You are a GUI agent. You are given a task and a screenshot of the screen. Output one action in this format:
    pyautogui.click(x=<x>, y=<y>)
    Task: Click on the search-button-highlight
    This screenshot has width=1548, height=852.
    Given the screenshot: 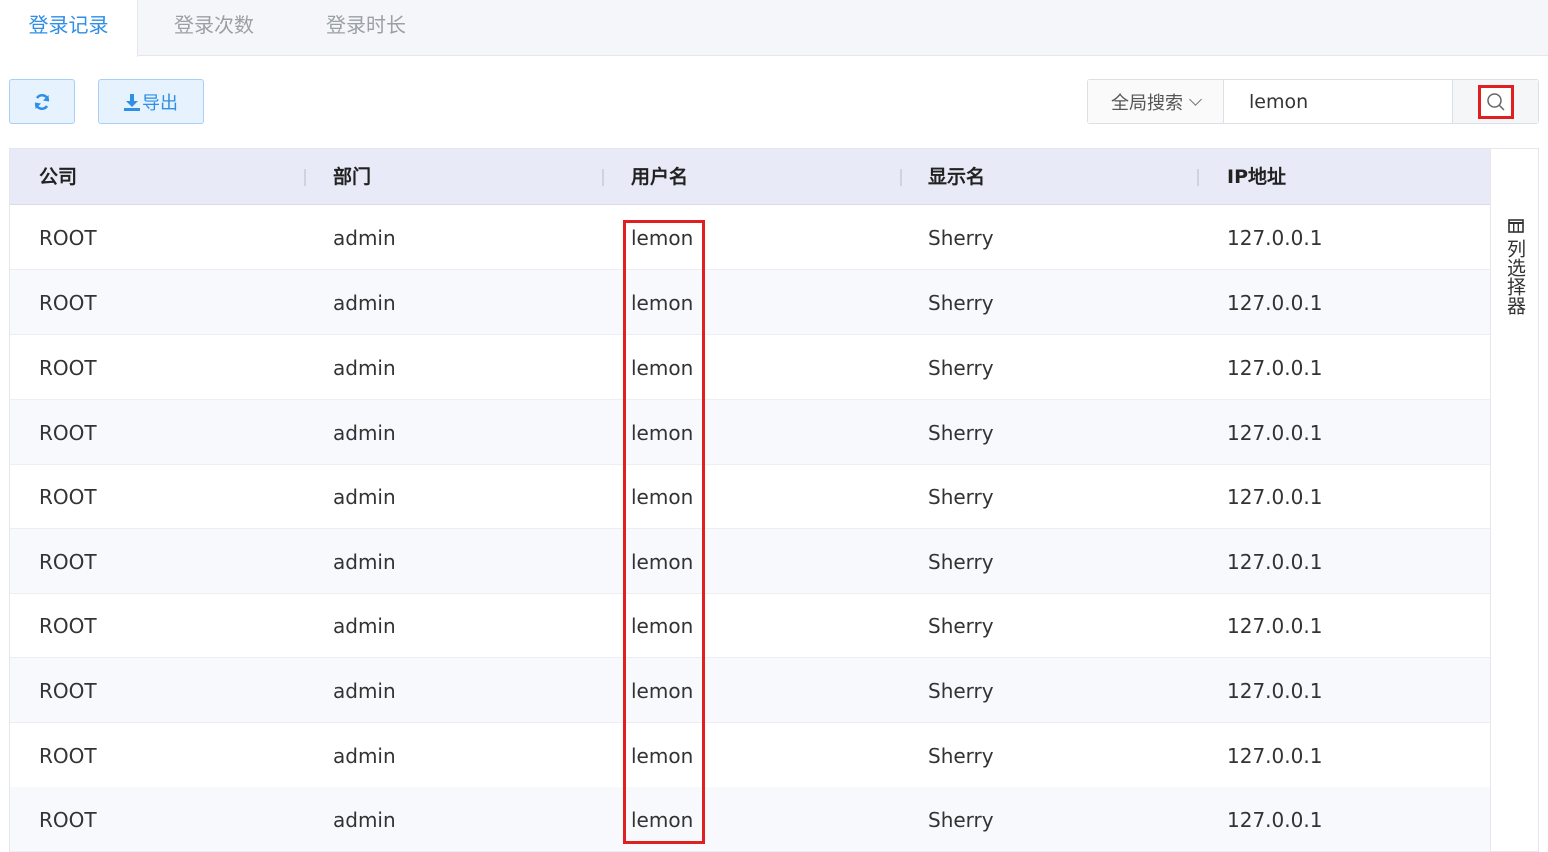 What is the action you would take?
    pyautogui.click(x=1495, y=101)
    